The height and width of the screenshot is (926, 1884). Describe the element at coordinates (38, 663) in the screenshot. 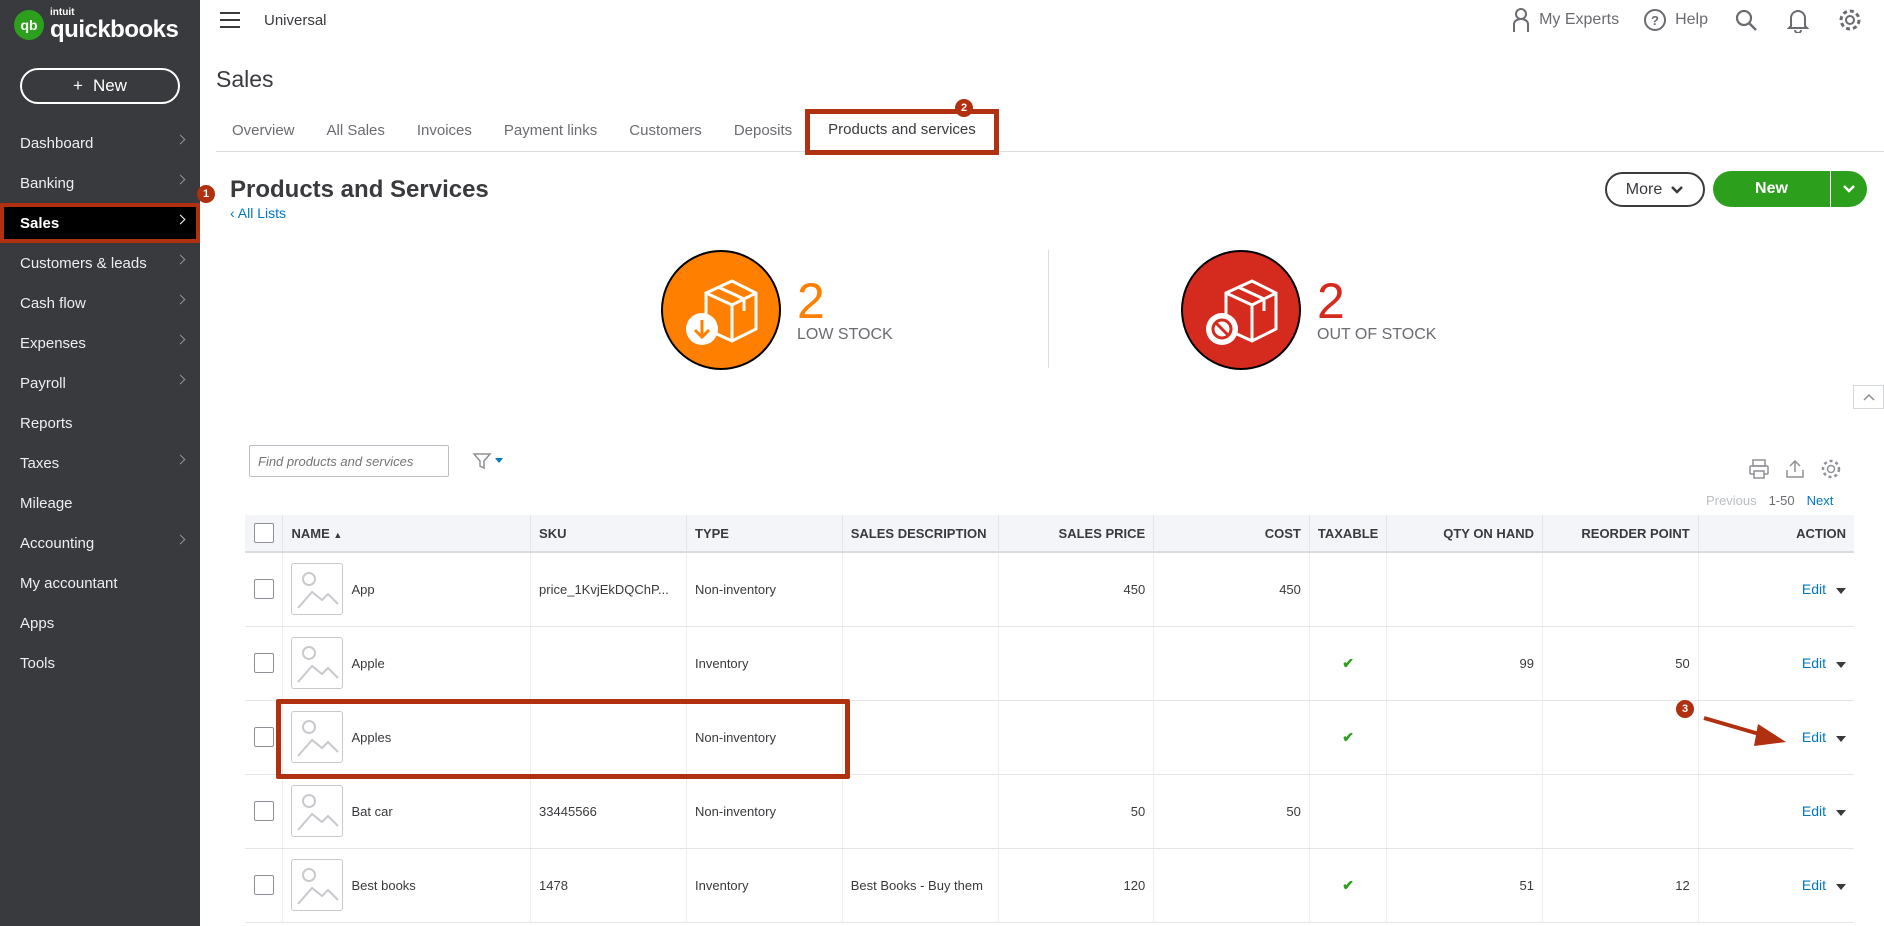

I see `sidebar-item-label: Tools` at that location.